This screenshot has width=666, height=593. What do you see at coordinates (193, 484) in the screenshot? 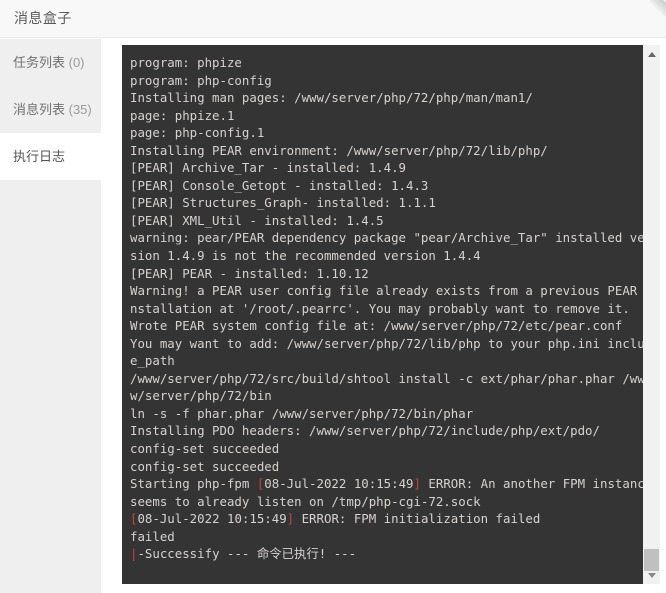
I see `console-text: Starting php-fpm` at bounding box center [193, 484].